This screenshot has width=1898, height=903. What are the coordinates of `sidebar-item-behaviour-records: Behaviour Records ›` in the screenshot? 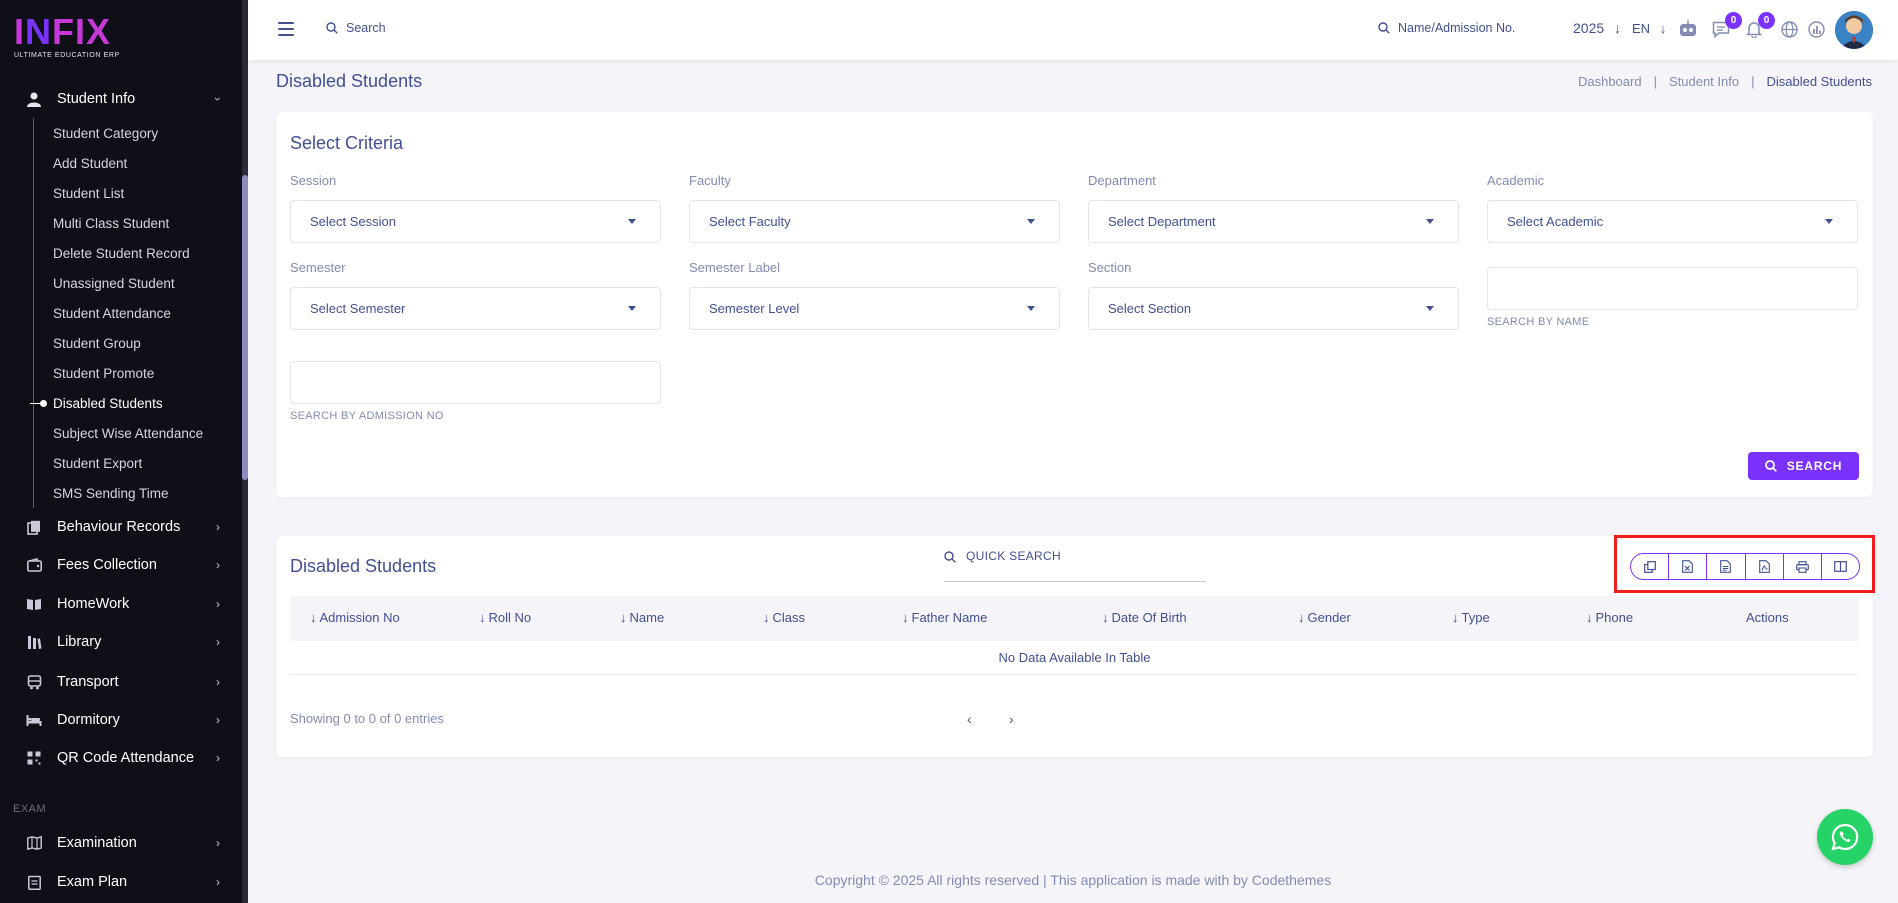 It's located at (121, 527).